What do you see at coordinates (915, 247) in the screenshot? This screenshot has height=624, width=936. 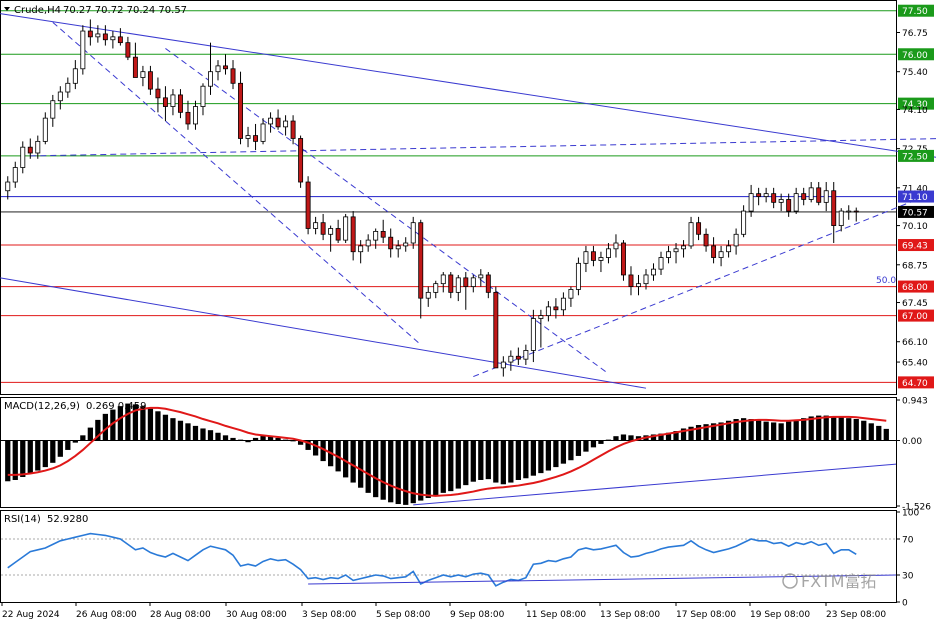 I see `price-tick-label: 69.43` at bounding box center [915, 247].